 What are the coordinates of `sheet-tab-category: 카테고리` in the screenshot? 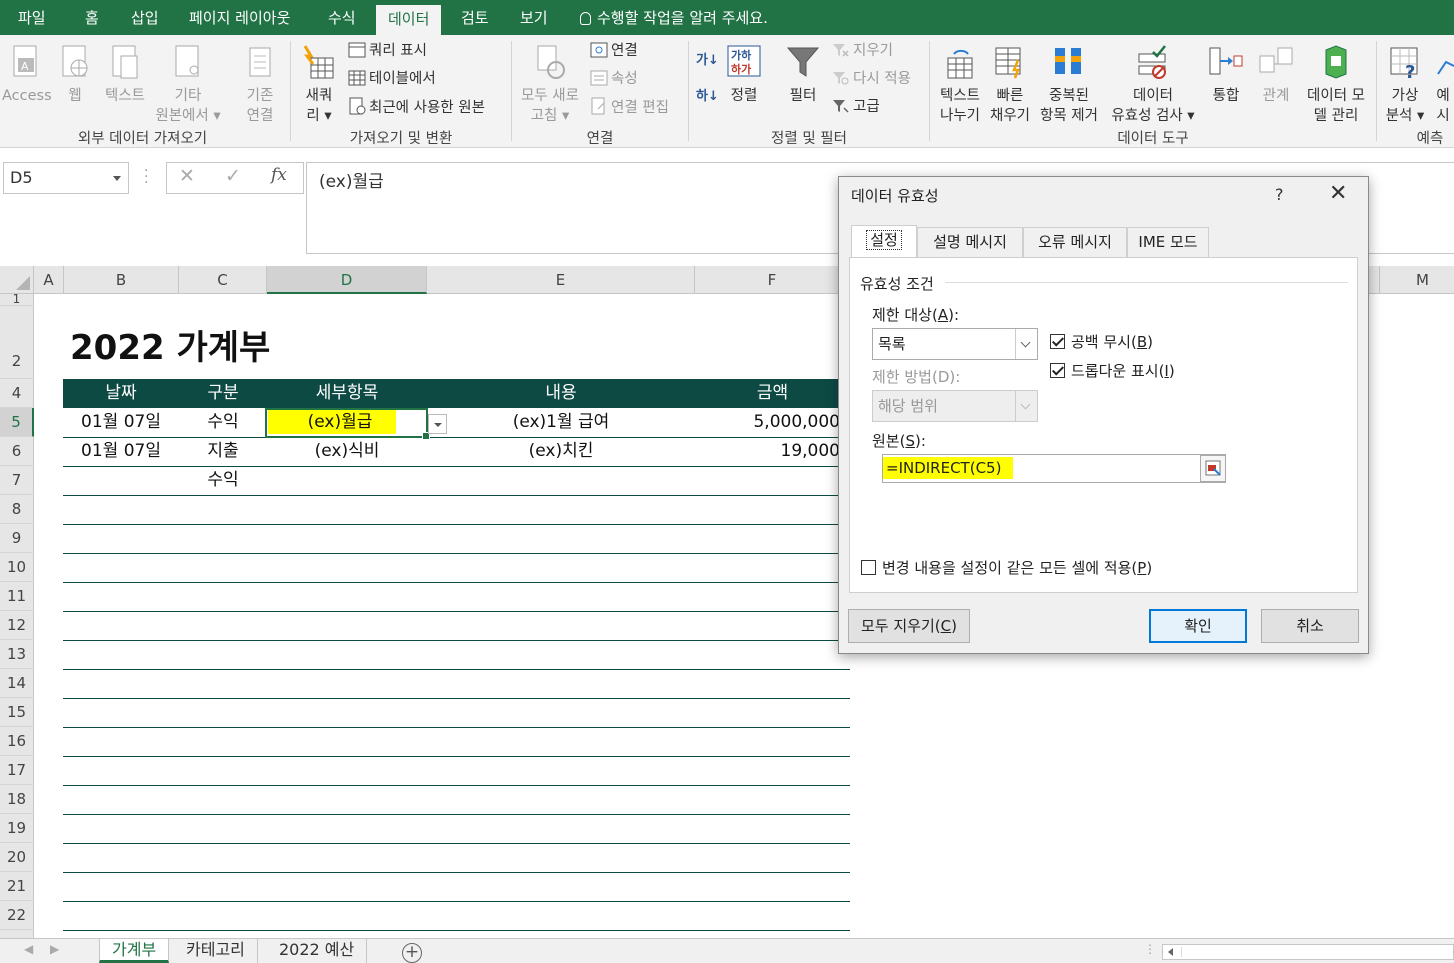 It's located at (216, 951).